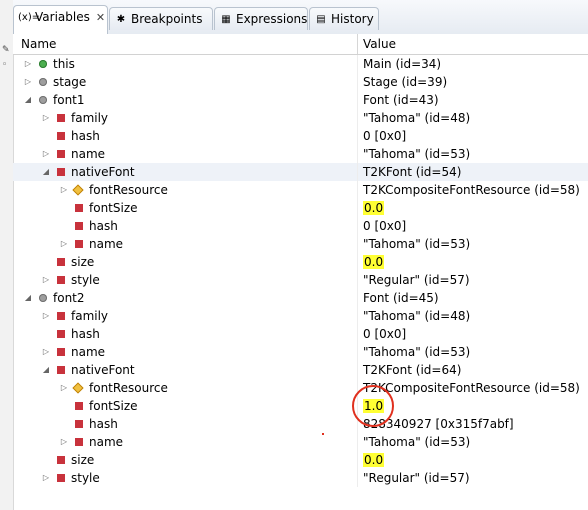 The image size is (588, 510). What do you see at coordinates (85, 478) in the screenshot?
I see `variable-name: style` at bounding box center [85, 478].